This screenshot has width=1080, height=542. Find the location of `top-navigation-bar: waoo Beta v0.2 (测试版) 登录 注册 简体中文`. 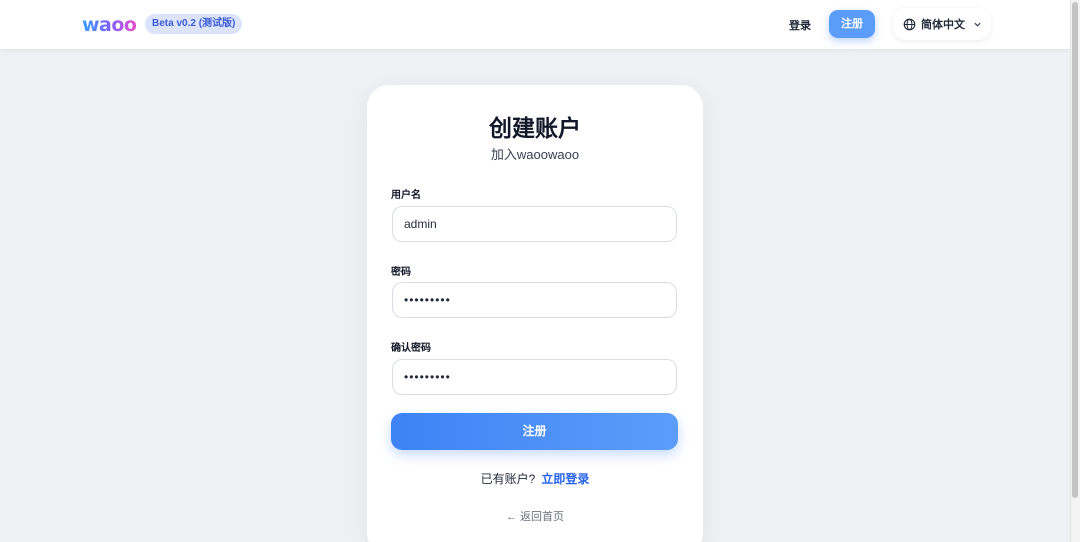

top-navigation-bar: waoo Beta v0.2 (测试版) 登录 注册 简体中文 is located at coordinates (535, 24).